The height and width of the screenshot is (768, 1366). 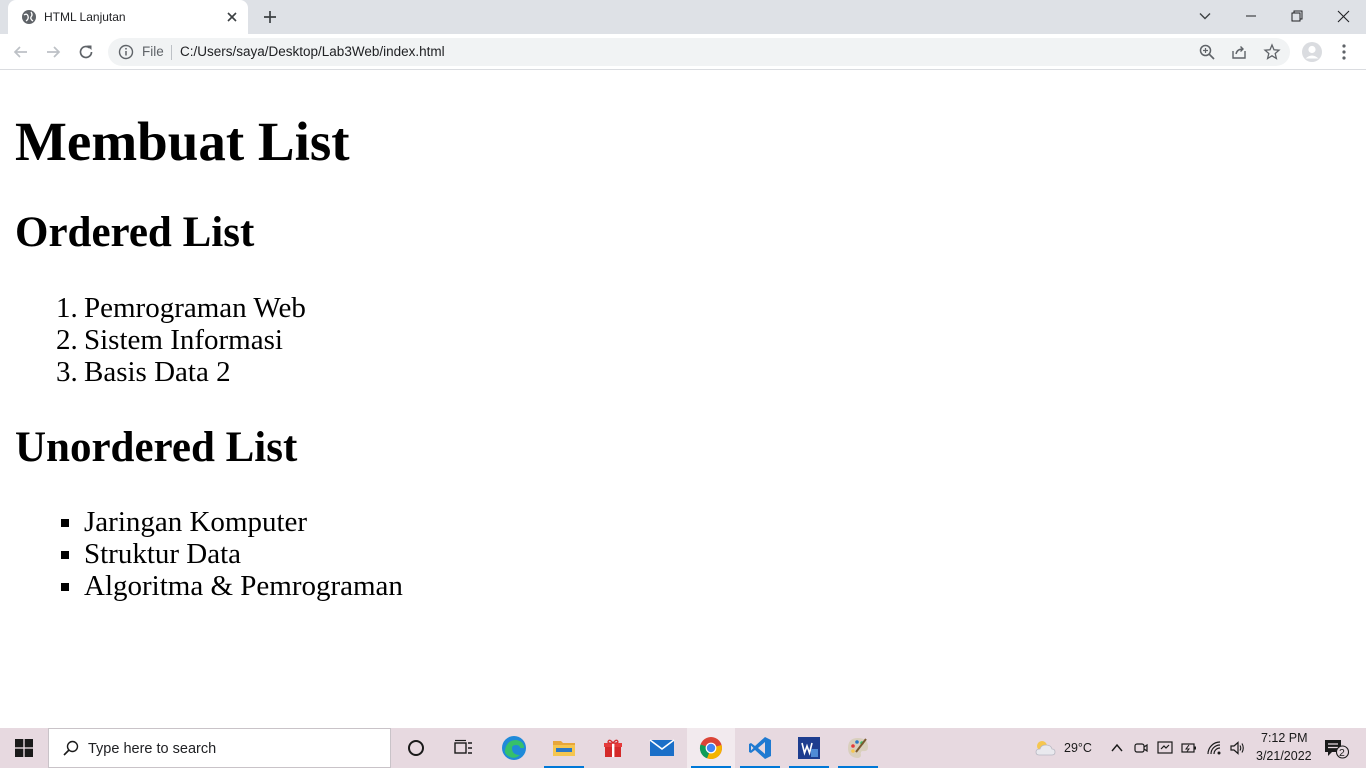 What do you see at coordinates (1141, 748) in the screenshot?
I see `meet-now-icon` at bounding box center [1141, 748].